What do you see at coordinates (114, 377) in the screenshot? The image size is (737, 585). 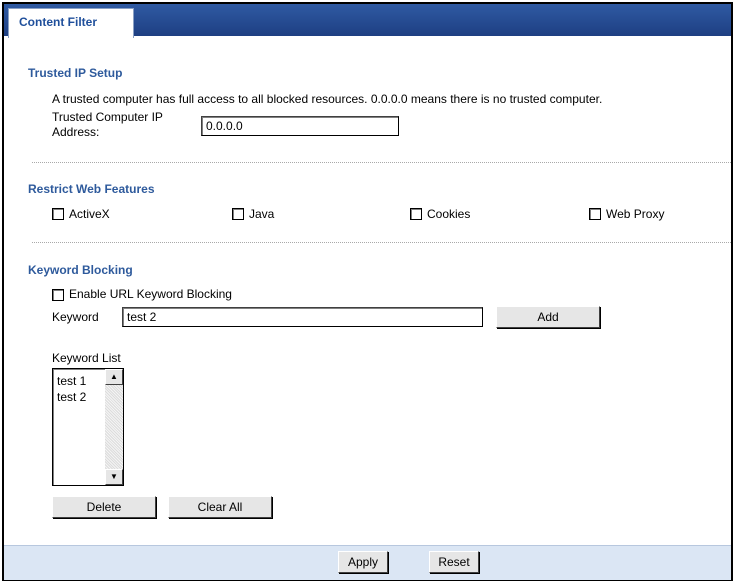 I see `scroll-up-arrow-icon: ▲` at bounding box center [114, 377].